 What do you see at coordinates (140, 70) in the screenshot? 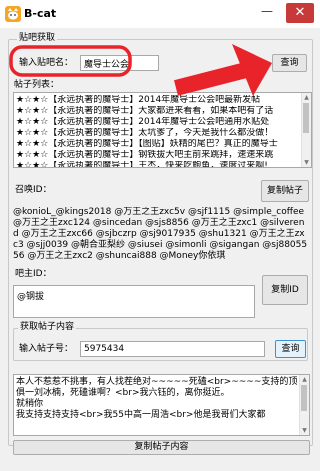
I see `red-annotation-overlay` at bounding box center [140, 70].